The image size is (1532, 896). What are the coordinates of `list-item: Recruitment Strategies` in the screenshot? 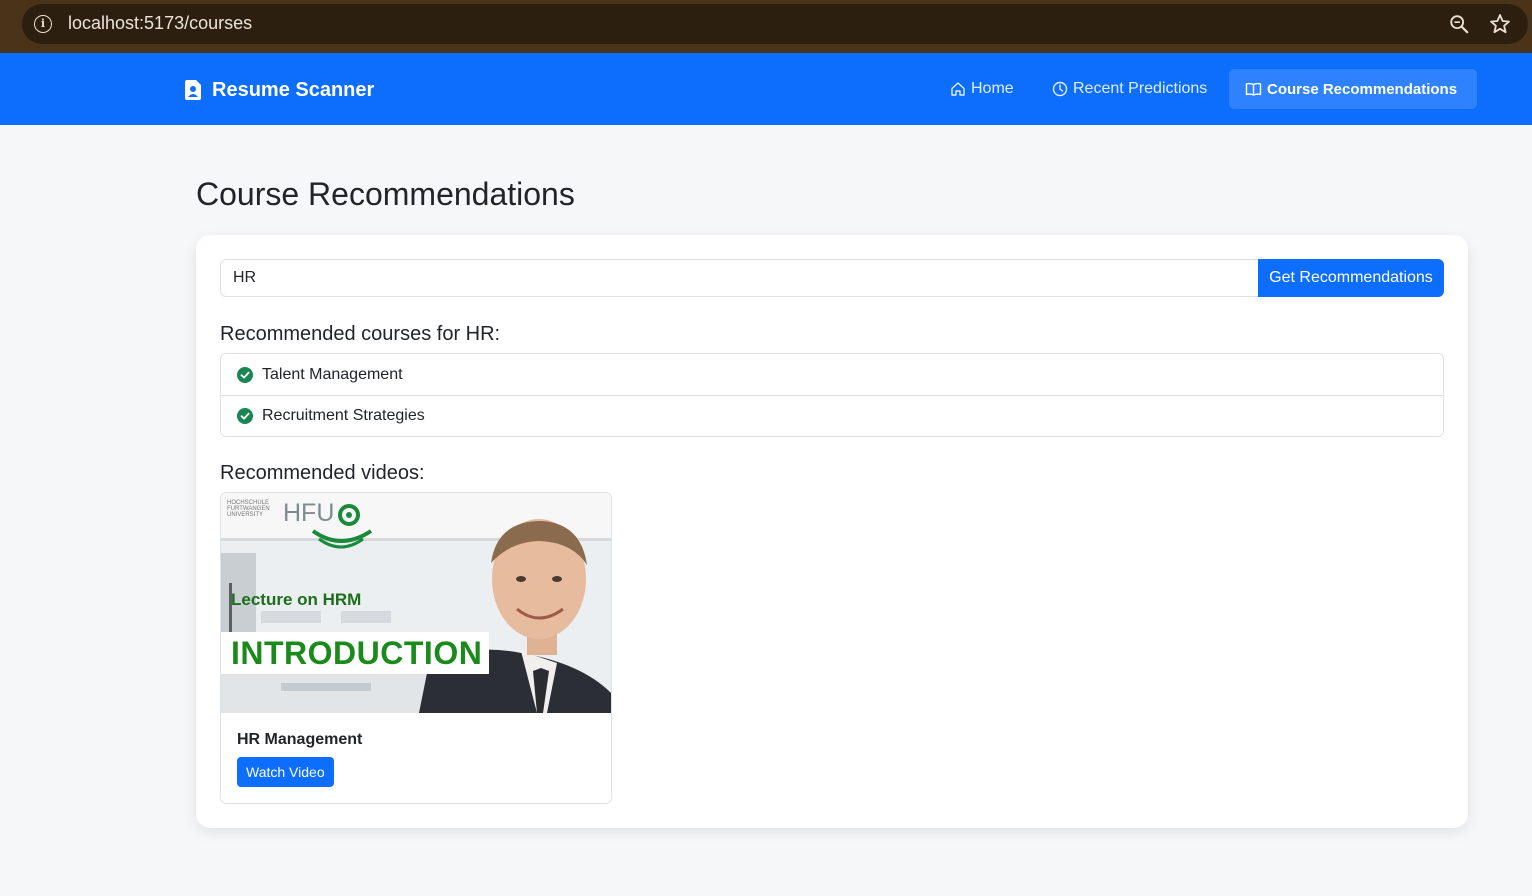 It's located at (832, 415).